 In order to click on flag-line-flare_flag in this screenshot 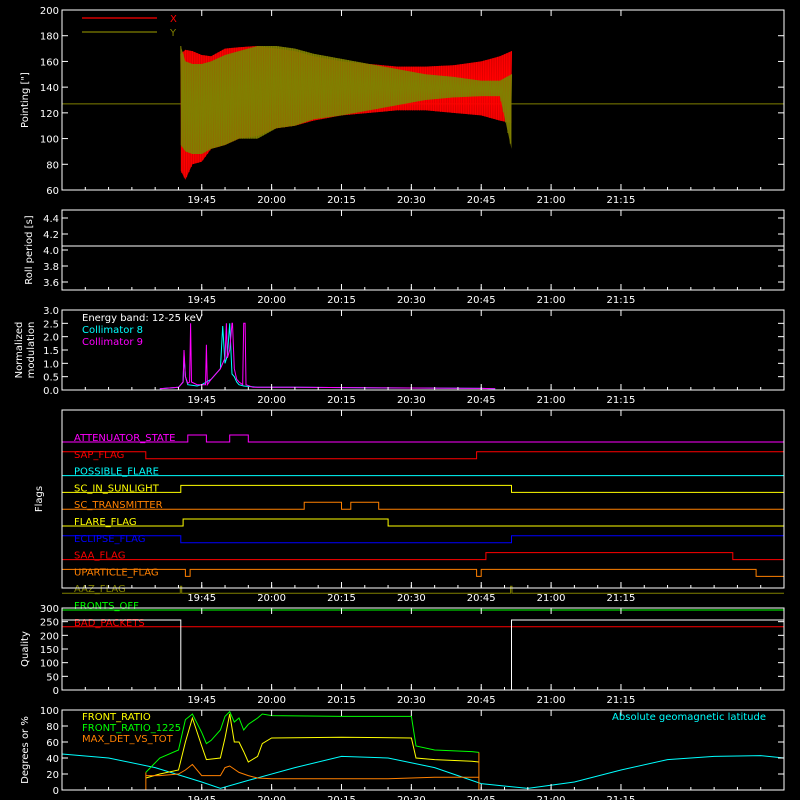, I will do `click(423, 522)`.